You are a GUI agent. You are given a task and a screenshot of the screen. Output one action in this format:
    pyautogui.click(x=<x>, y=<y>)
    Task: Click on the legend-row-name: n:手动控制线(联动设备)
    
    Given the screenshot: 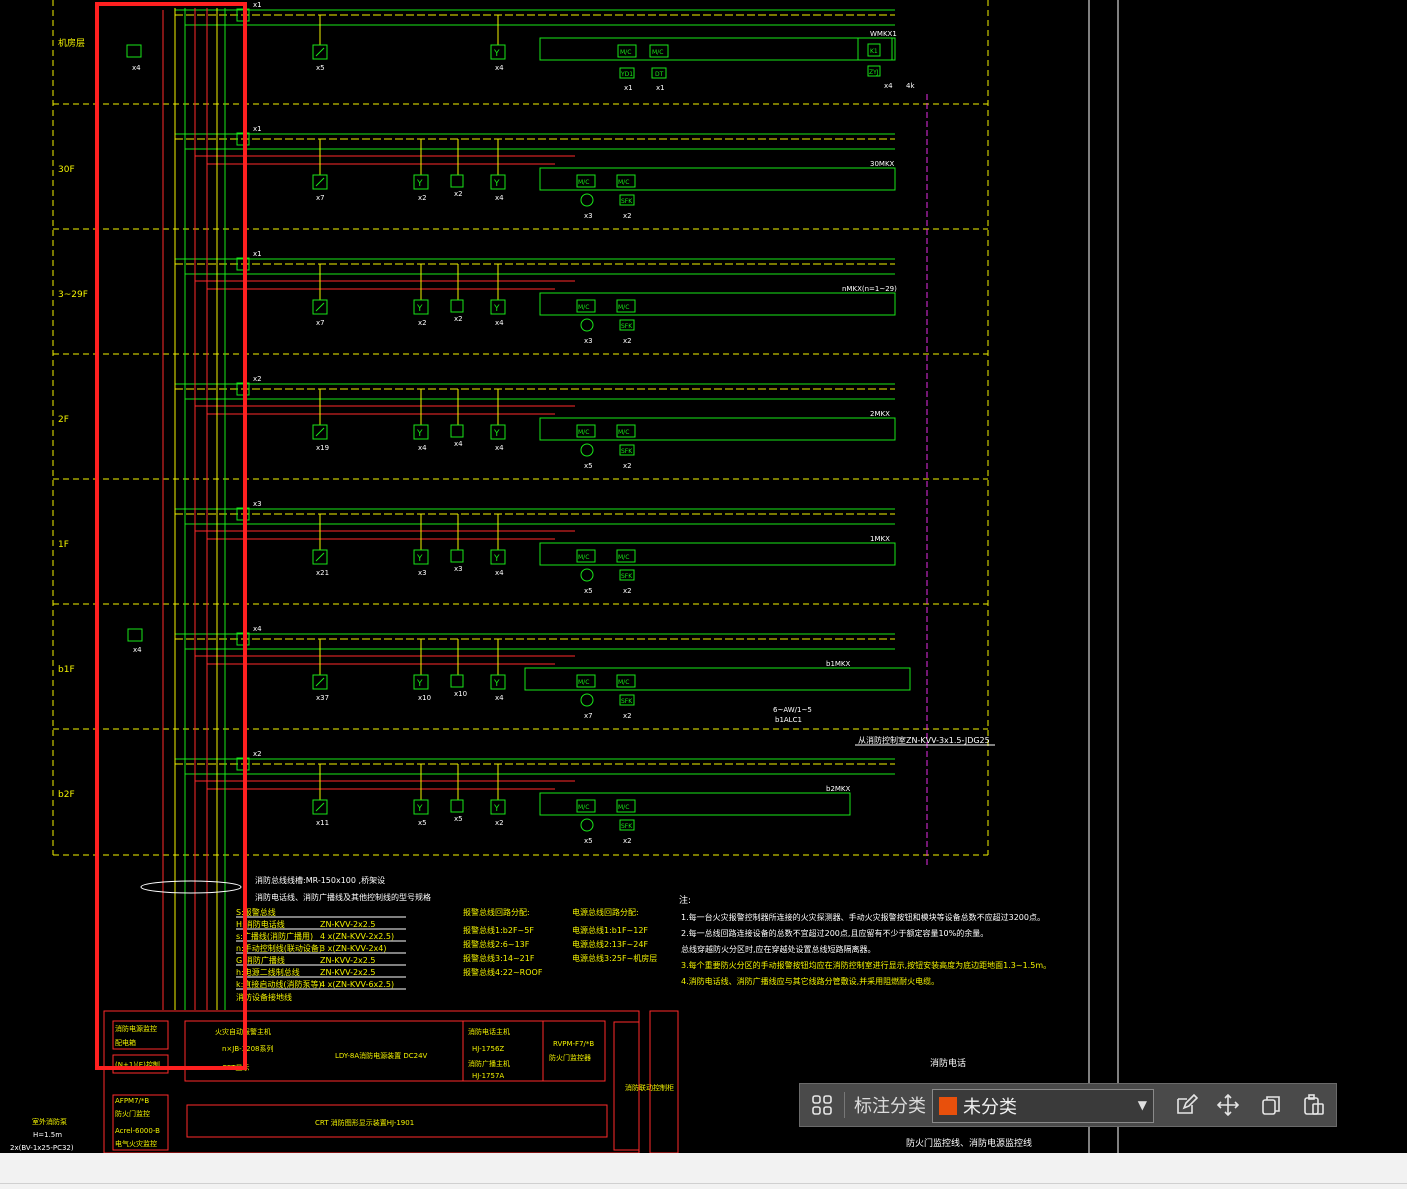 What is the action you would take?
    pyautogui.click(x=279, y=948)
    